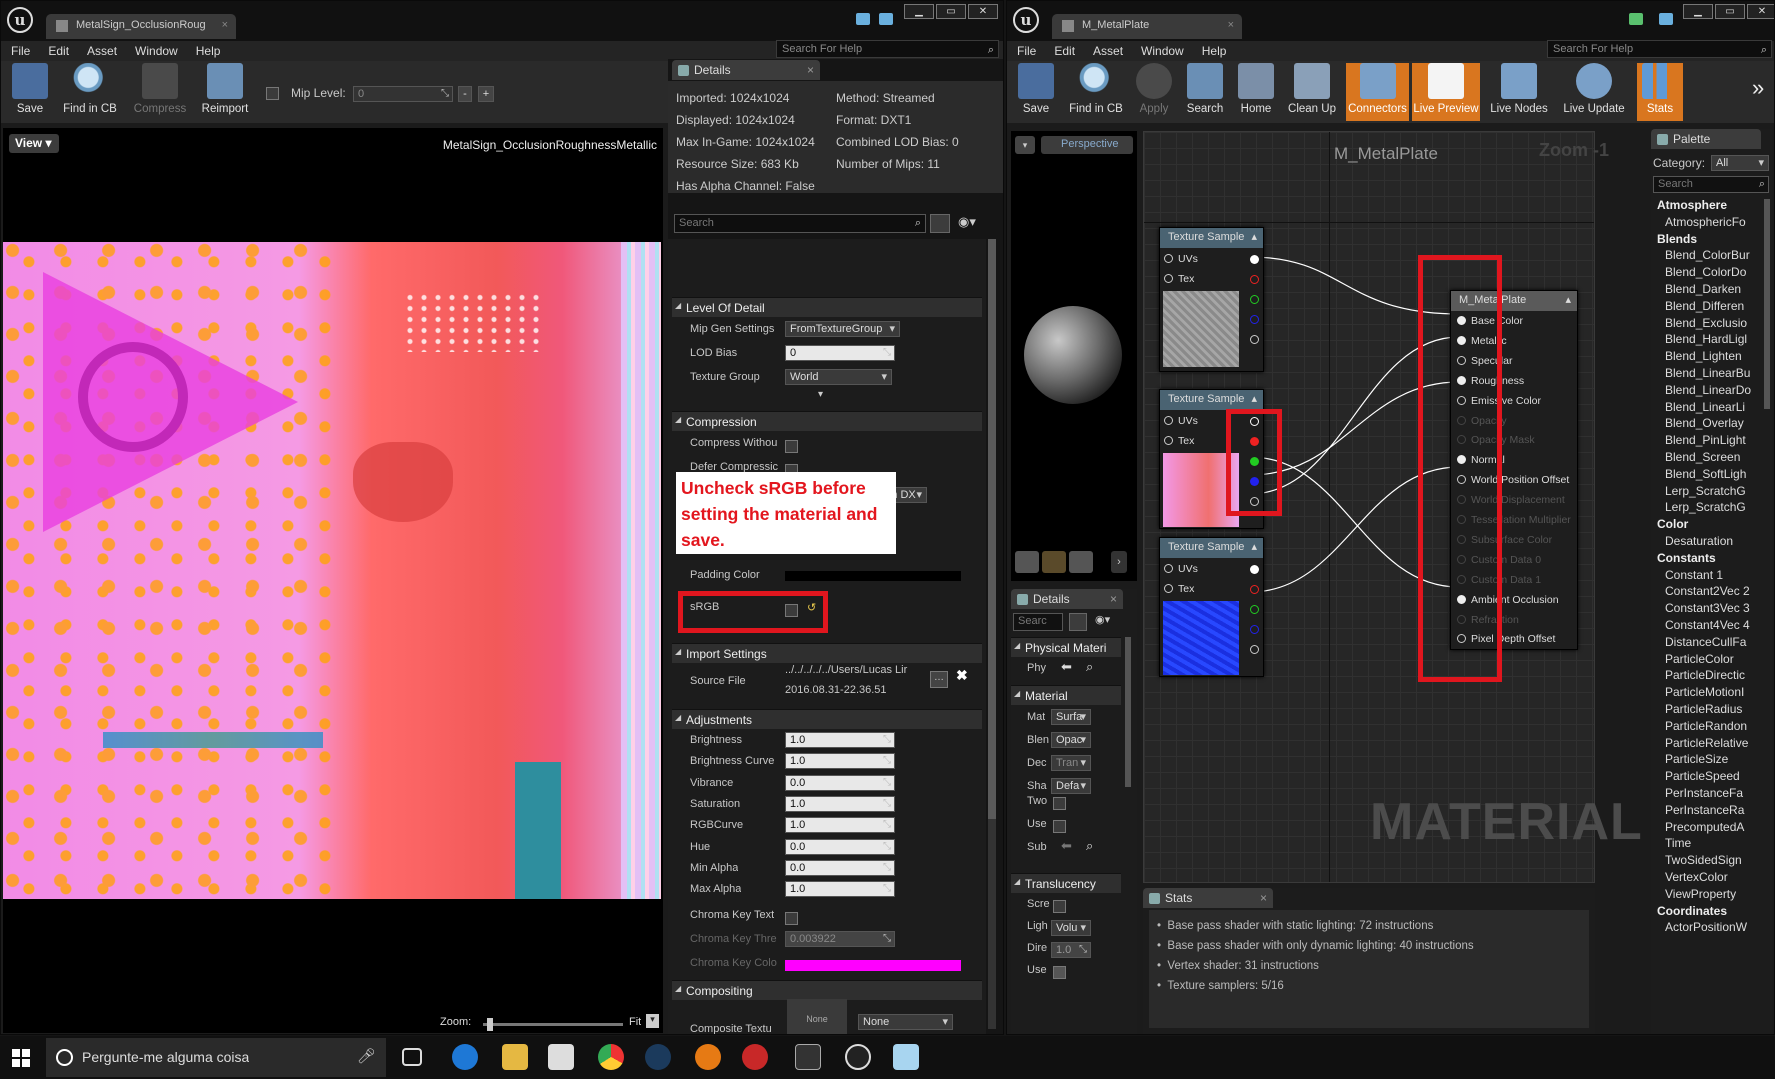  What do you see at coordinates (1703, 356) in the screenshot?
I see `palette-item: Blend_Lighten` at bounding box center [1703, 356].